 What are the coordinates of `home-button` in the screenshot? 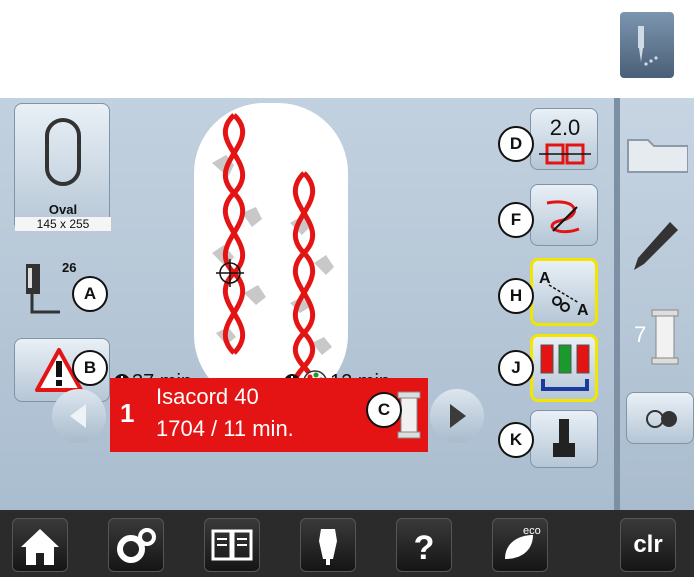 It's located at (40, 545).